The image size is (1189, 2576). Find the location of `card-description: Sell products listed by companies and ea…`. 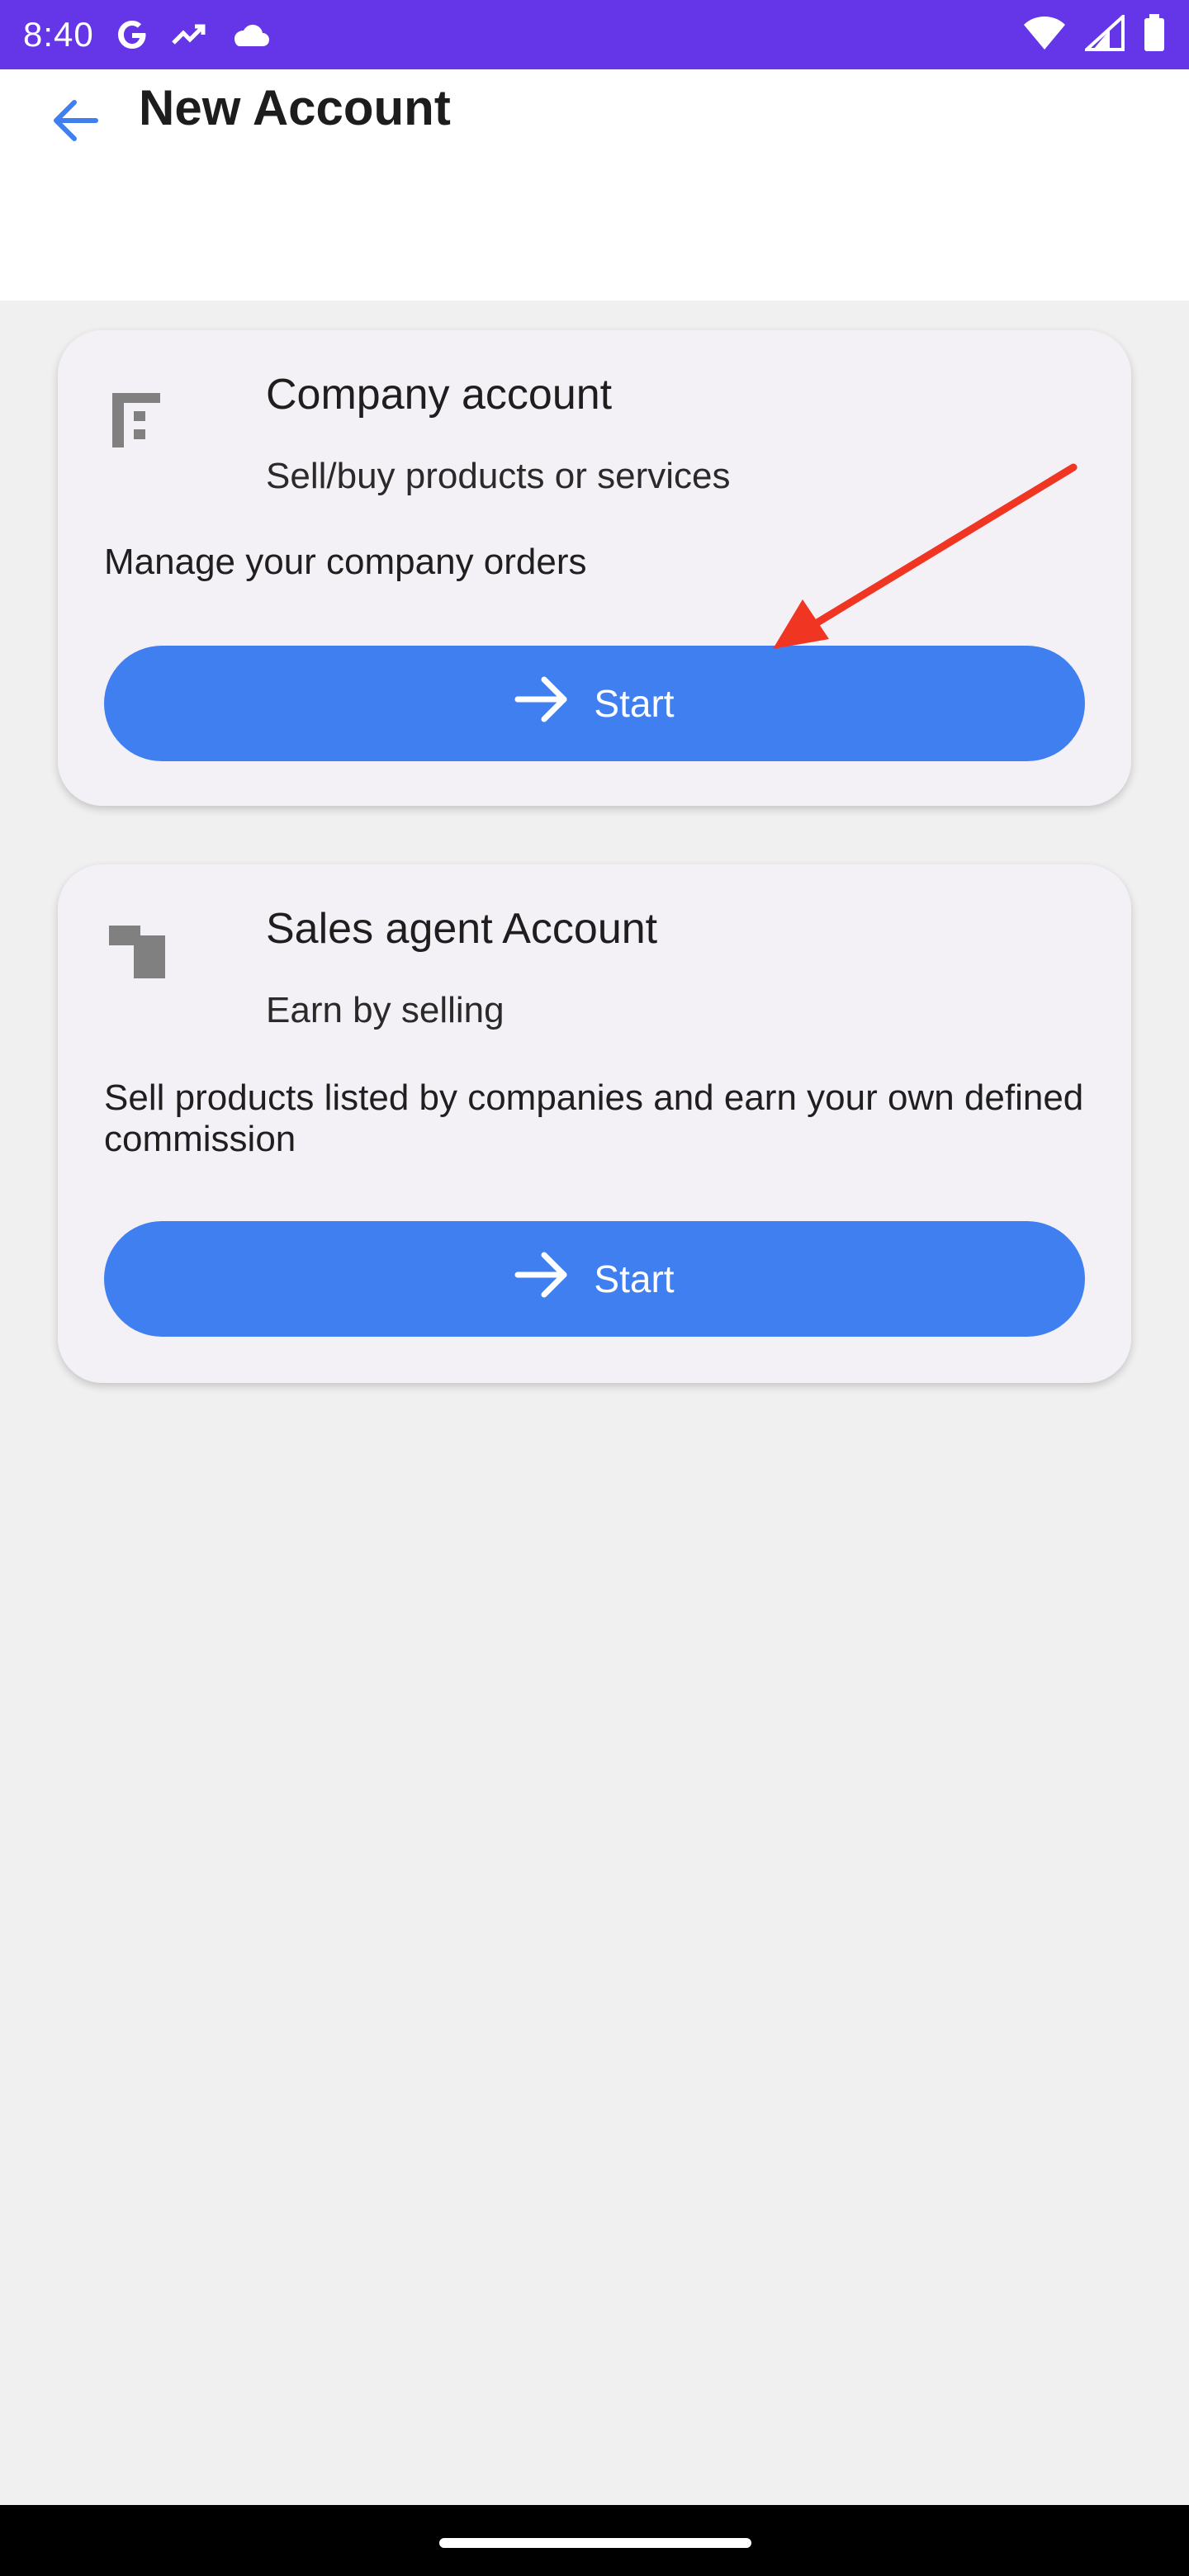

card-description: Sell products listed by companies and ea… is located at coordinates (594, 1118).